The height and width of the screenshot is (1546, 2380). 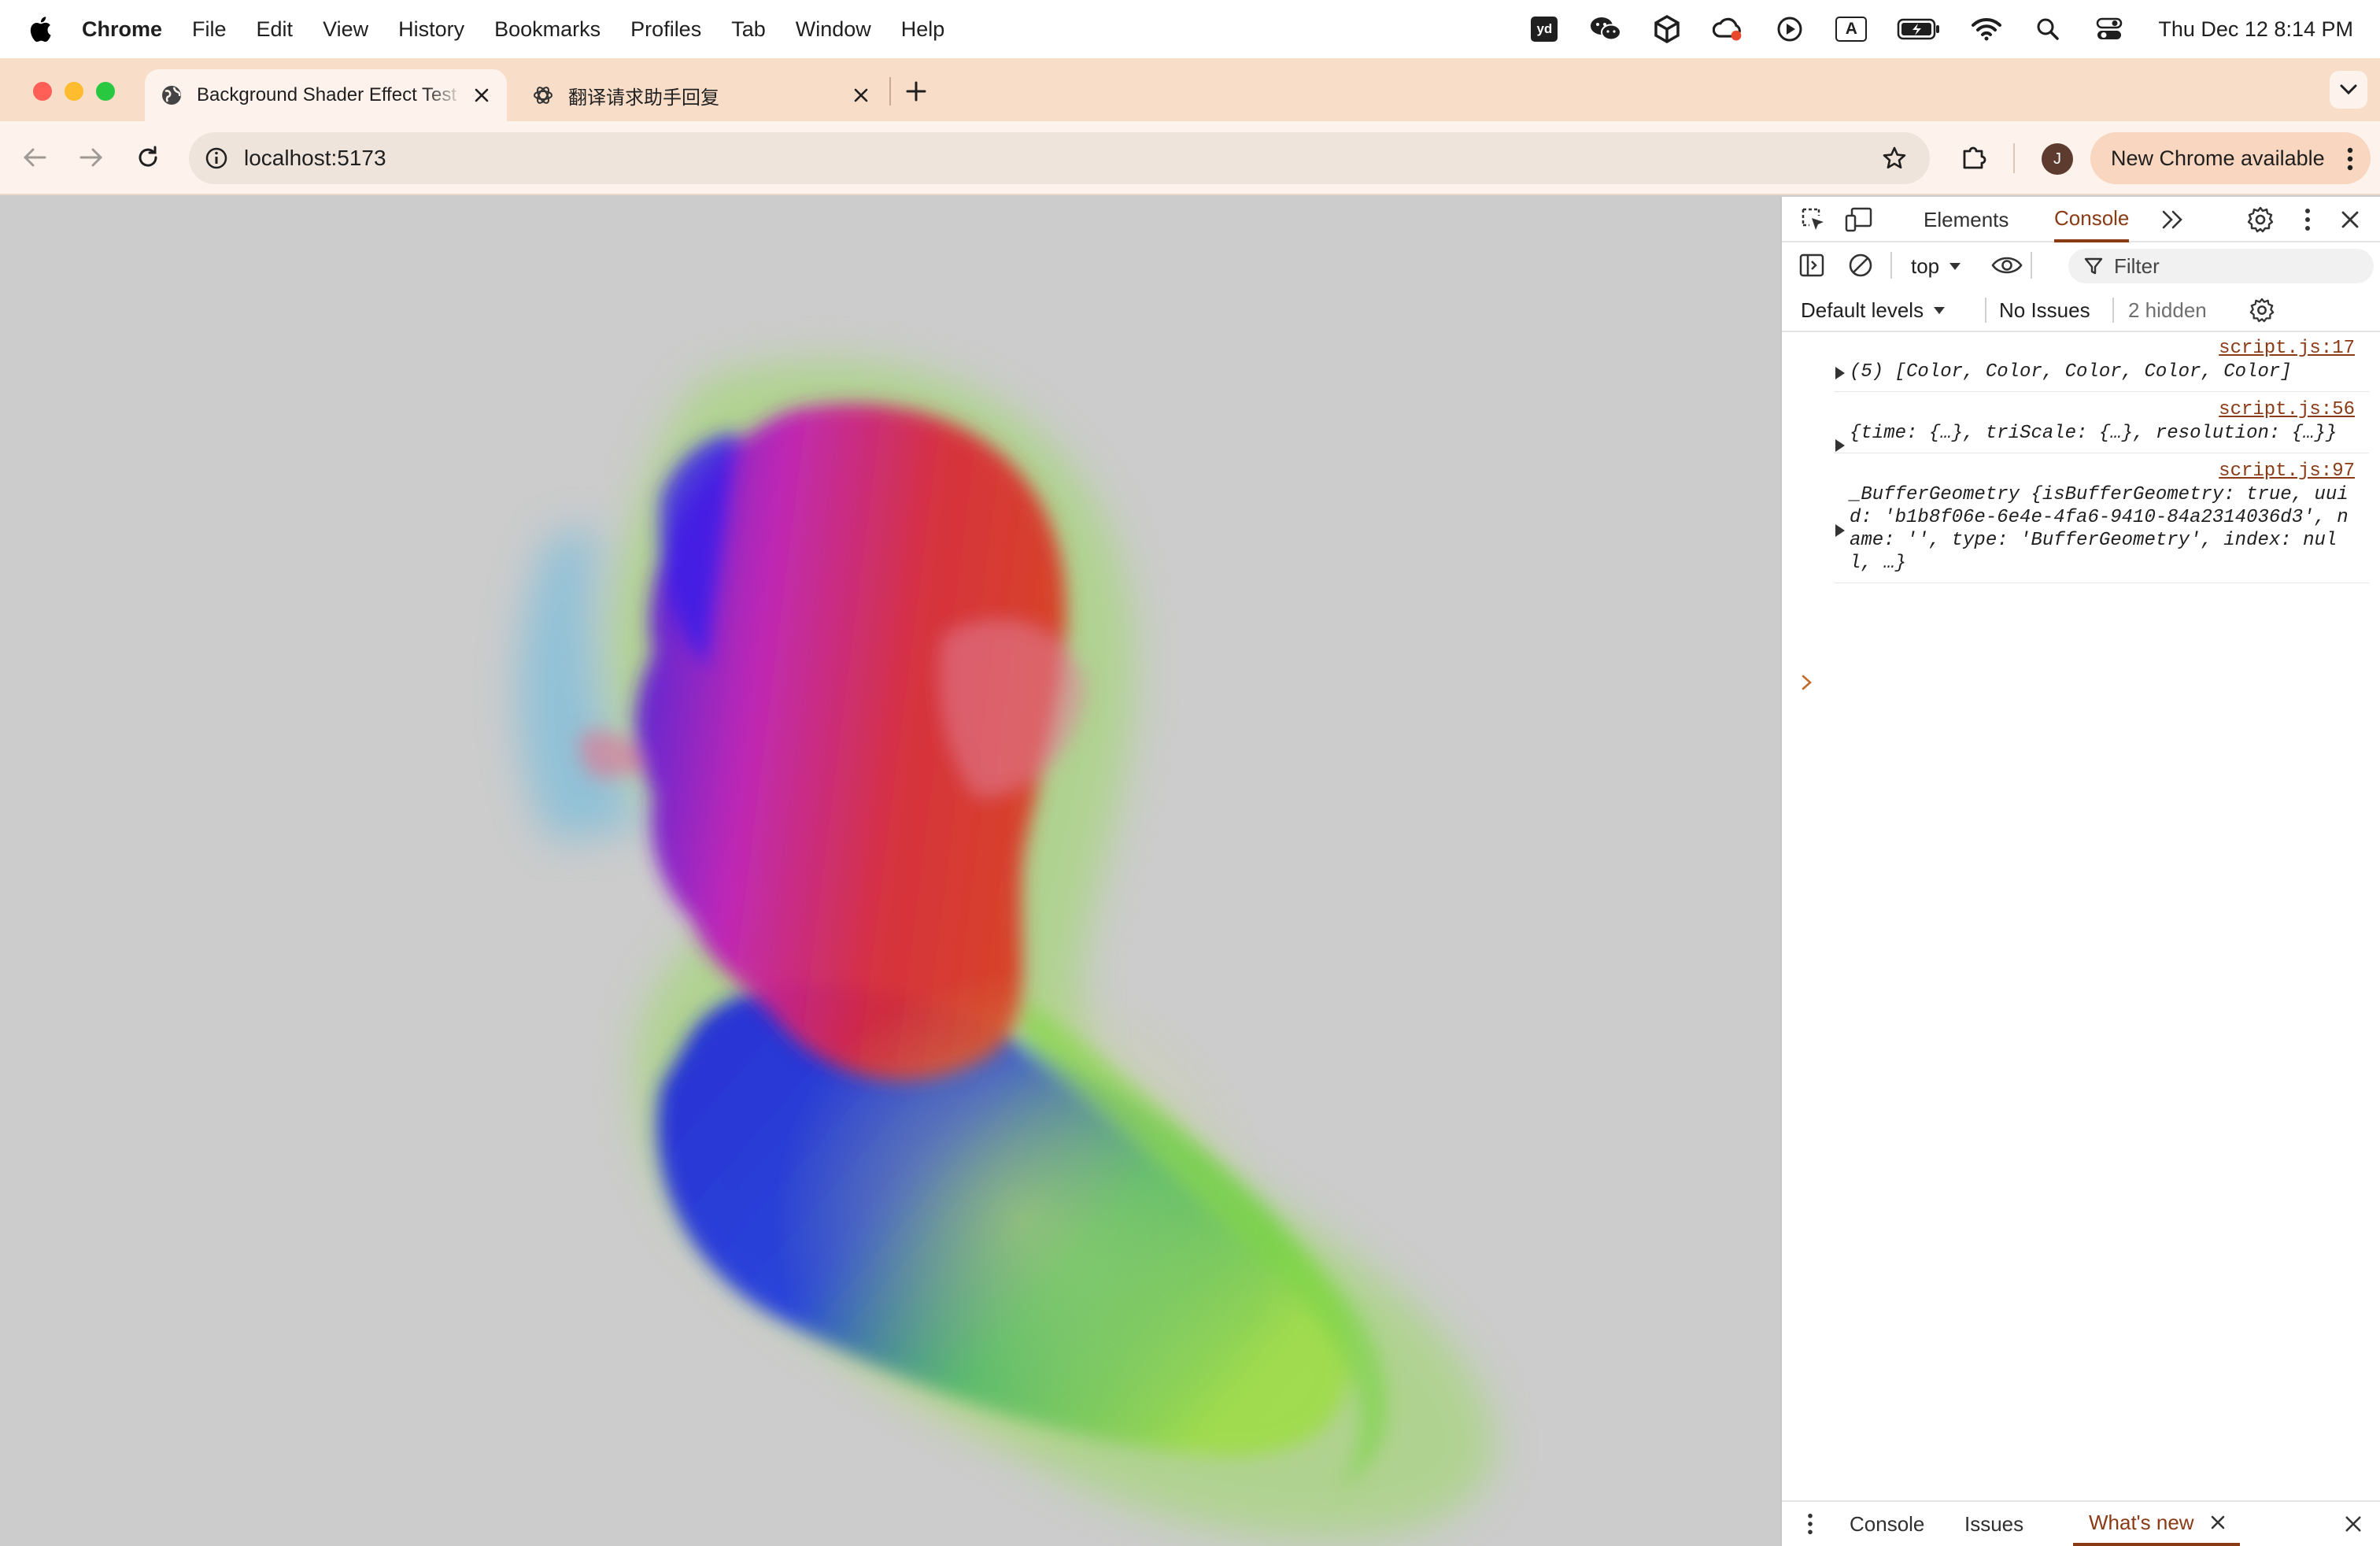 What do you see at coordinates (2007, 265) in the screenshot?
I see `live-expression-eye-icon` at bounding box center [2007, 265].